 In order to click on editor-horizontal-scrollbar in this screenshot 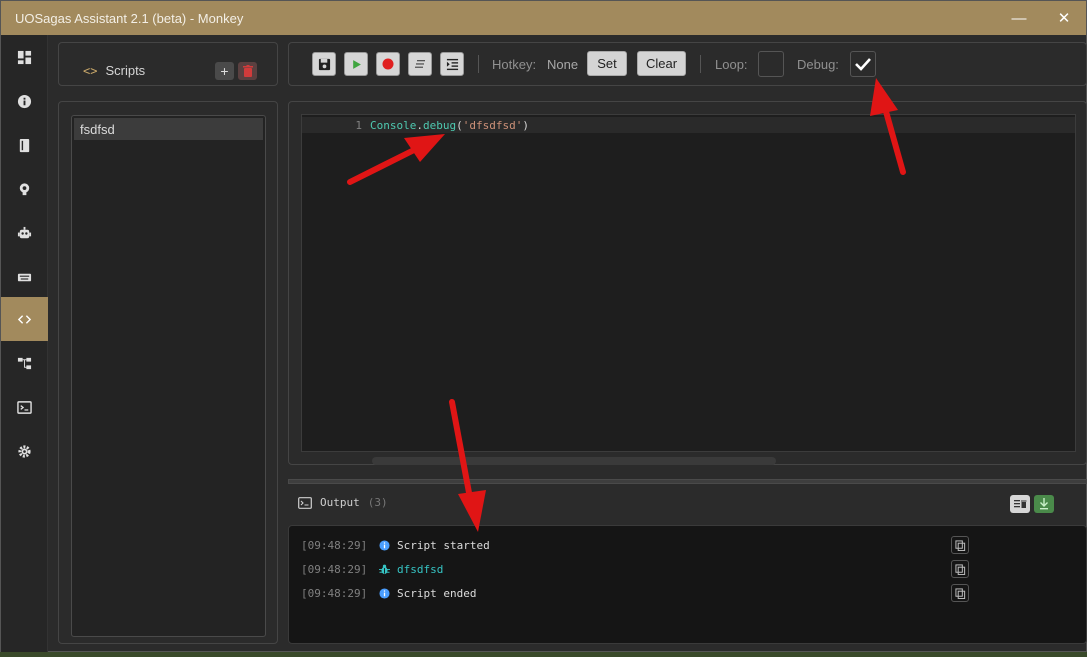, I will do `click(574, 461)`.